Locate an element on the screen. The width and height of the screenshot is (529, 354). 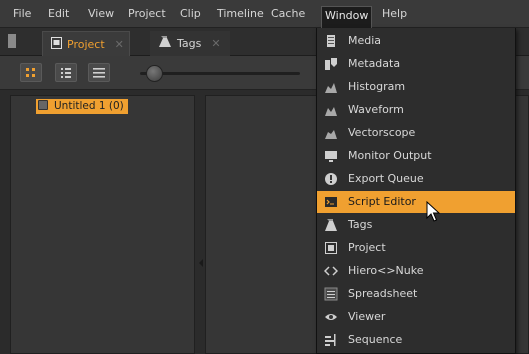
metadata-icon is located at coordinates (331, 64).